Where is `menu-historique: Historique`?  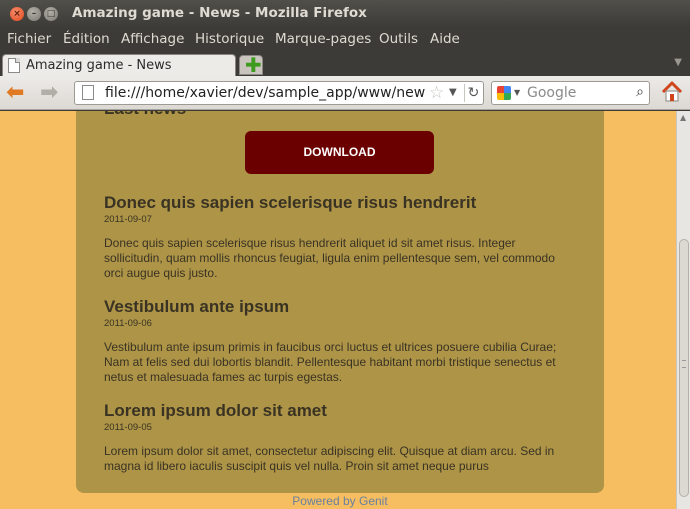
menu-historique: Historique is located at coordinates (229, 39).